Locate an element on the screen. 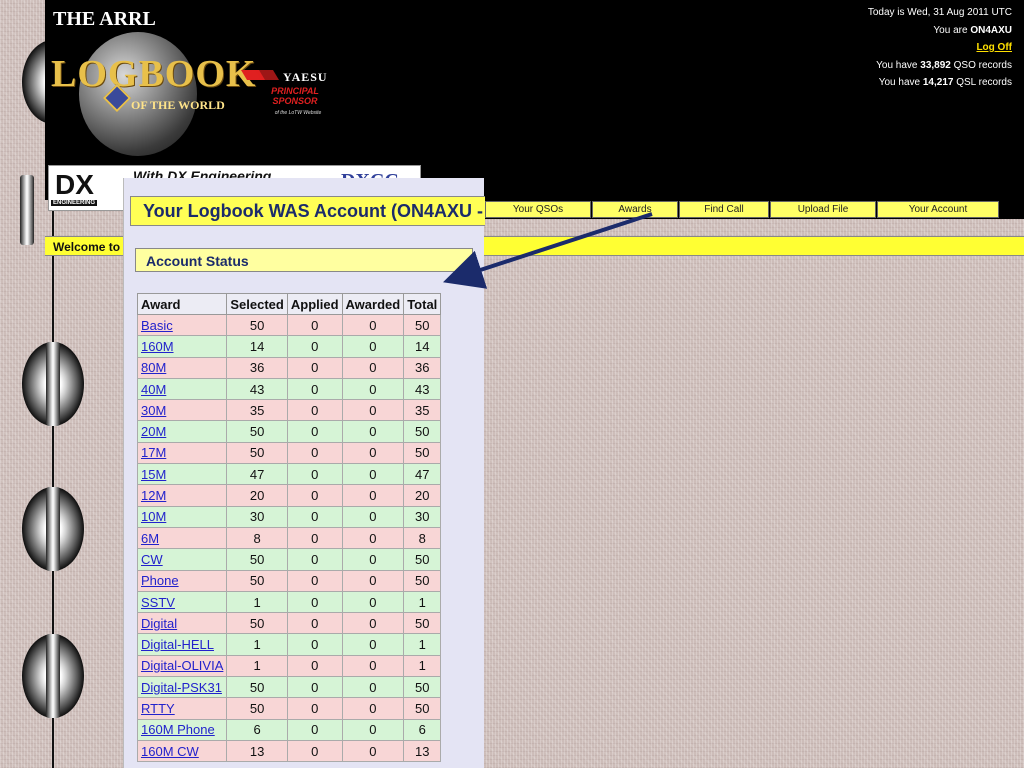  table-row: 15M 47 0 0 47 is located at coordinates (289, 474).